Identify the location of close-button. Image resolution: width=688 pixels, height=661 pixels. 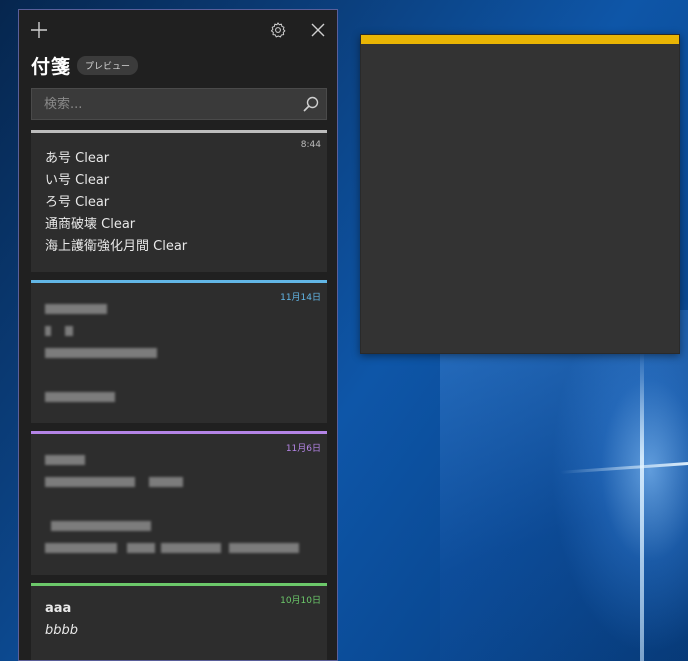
(318, 30).